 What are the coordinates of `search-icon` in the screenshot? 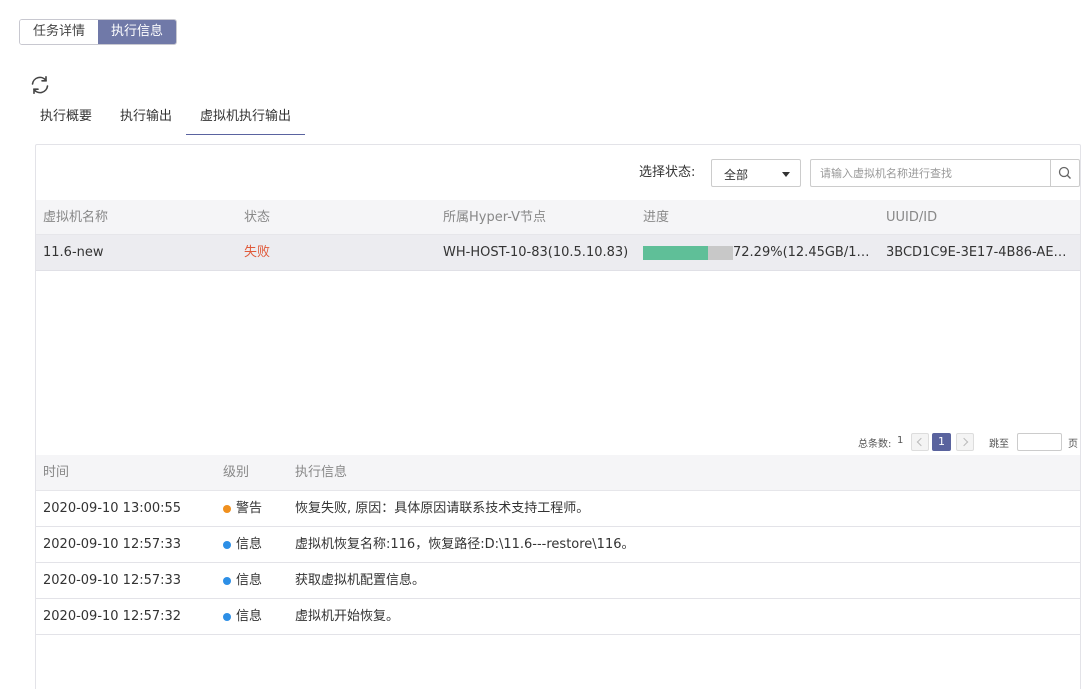 It's located at (1064, 172).